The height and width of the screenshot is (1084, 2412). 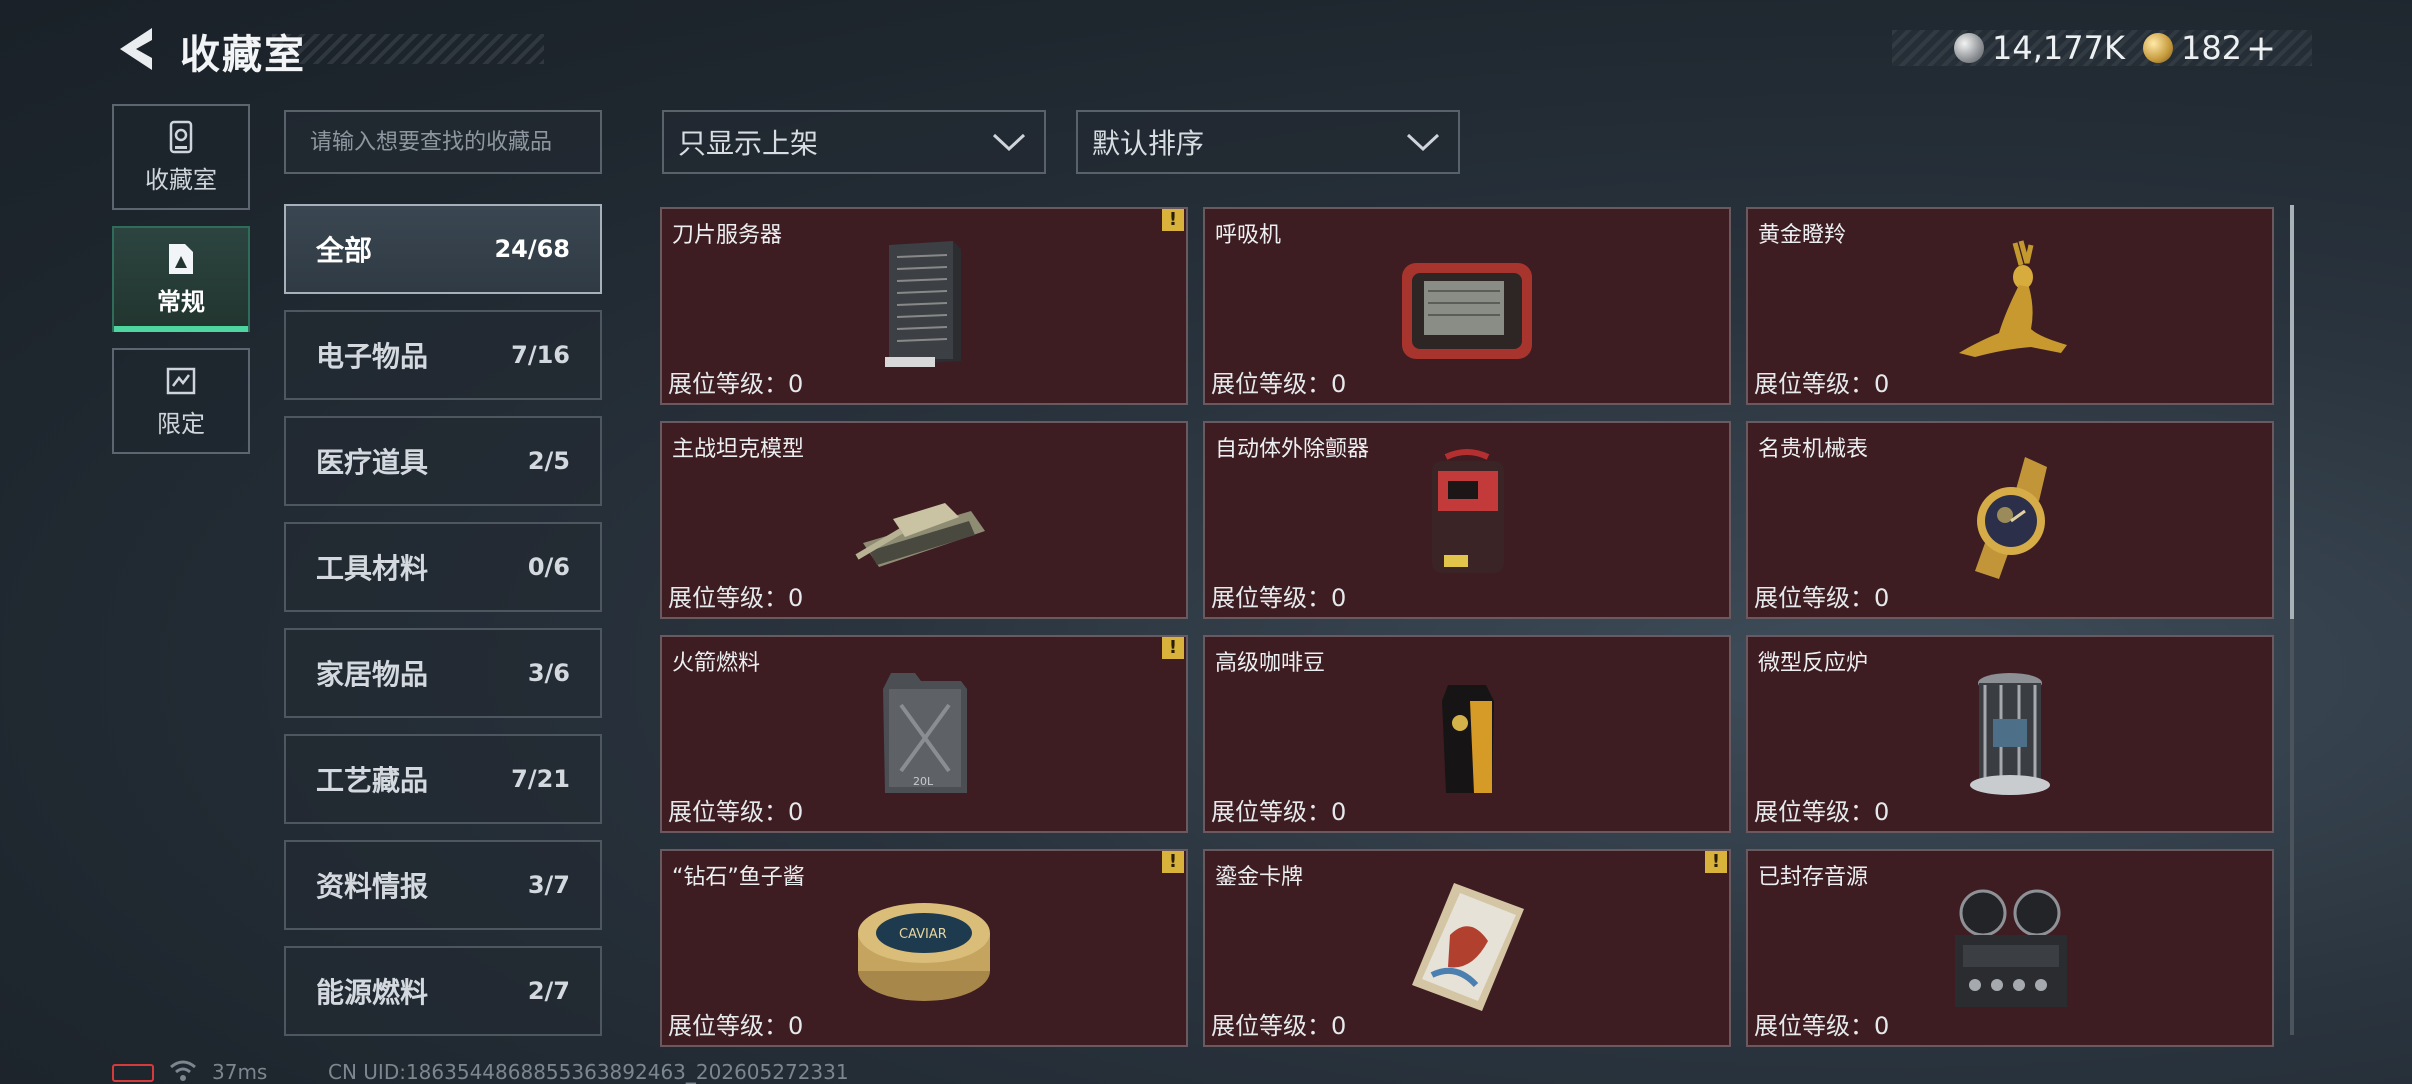 I want to click on gold-amount: 182, so click(x=2211, y=48).